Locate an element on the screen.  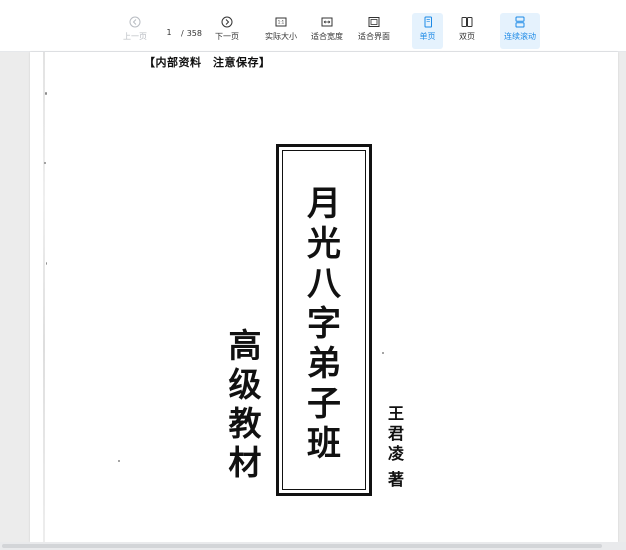
subtitle-char: 高 is located at coordinates (245, 345).